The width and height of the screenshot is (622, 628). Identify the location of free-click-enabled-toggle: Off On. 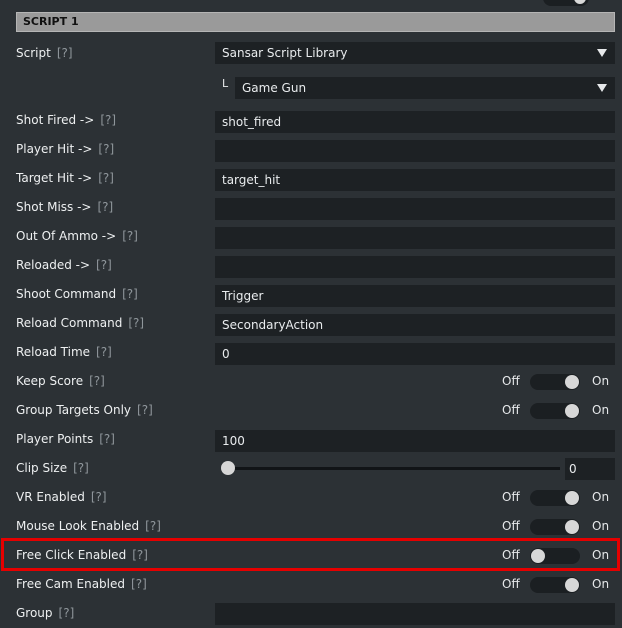
(558, 556).